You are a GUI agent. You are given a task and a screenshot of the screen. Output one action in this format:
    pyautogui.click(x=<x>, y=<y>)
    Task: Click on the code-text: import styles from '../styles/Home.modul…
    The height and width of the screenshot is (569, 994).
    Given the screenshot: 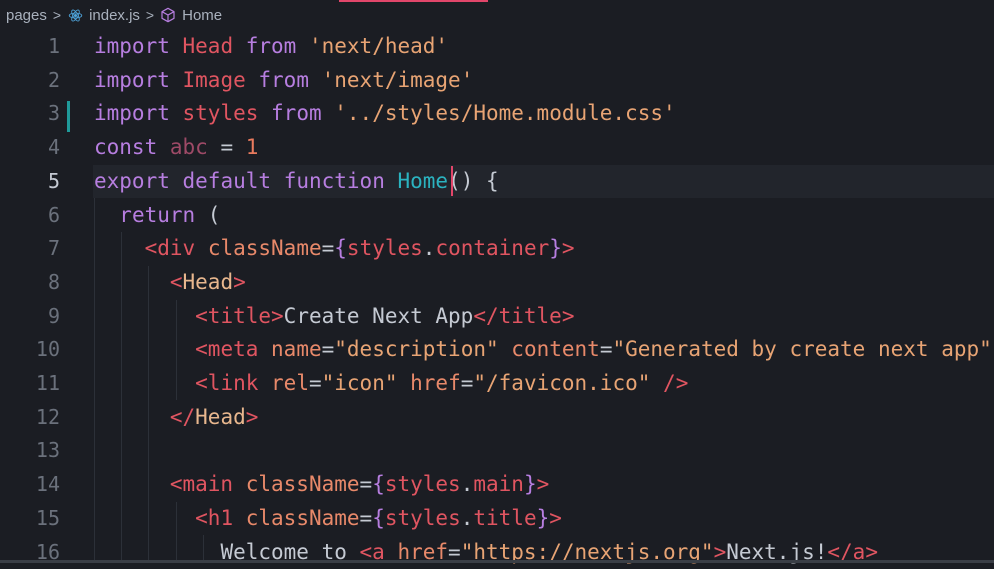 What is the action you would take?
    pyautogui.click(x=385, y=114)
    